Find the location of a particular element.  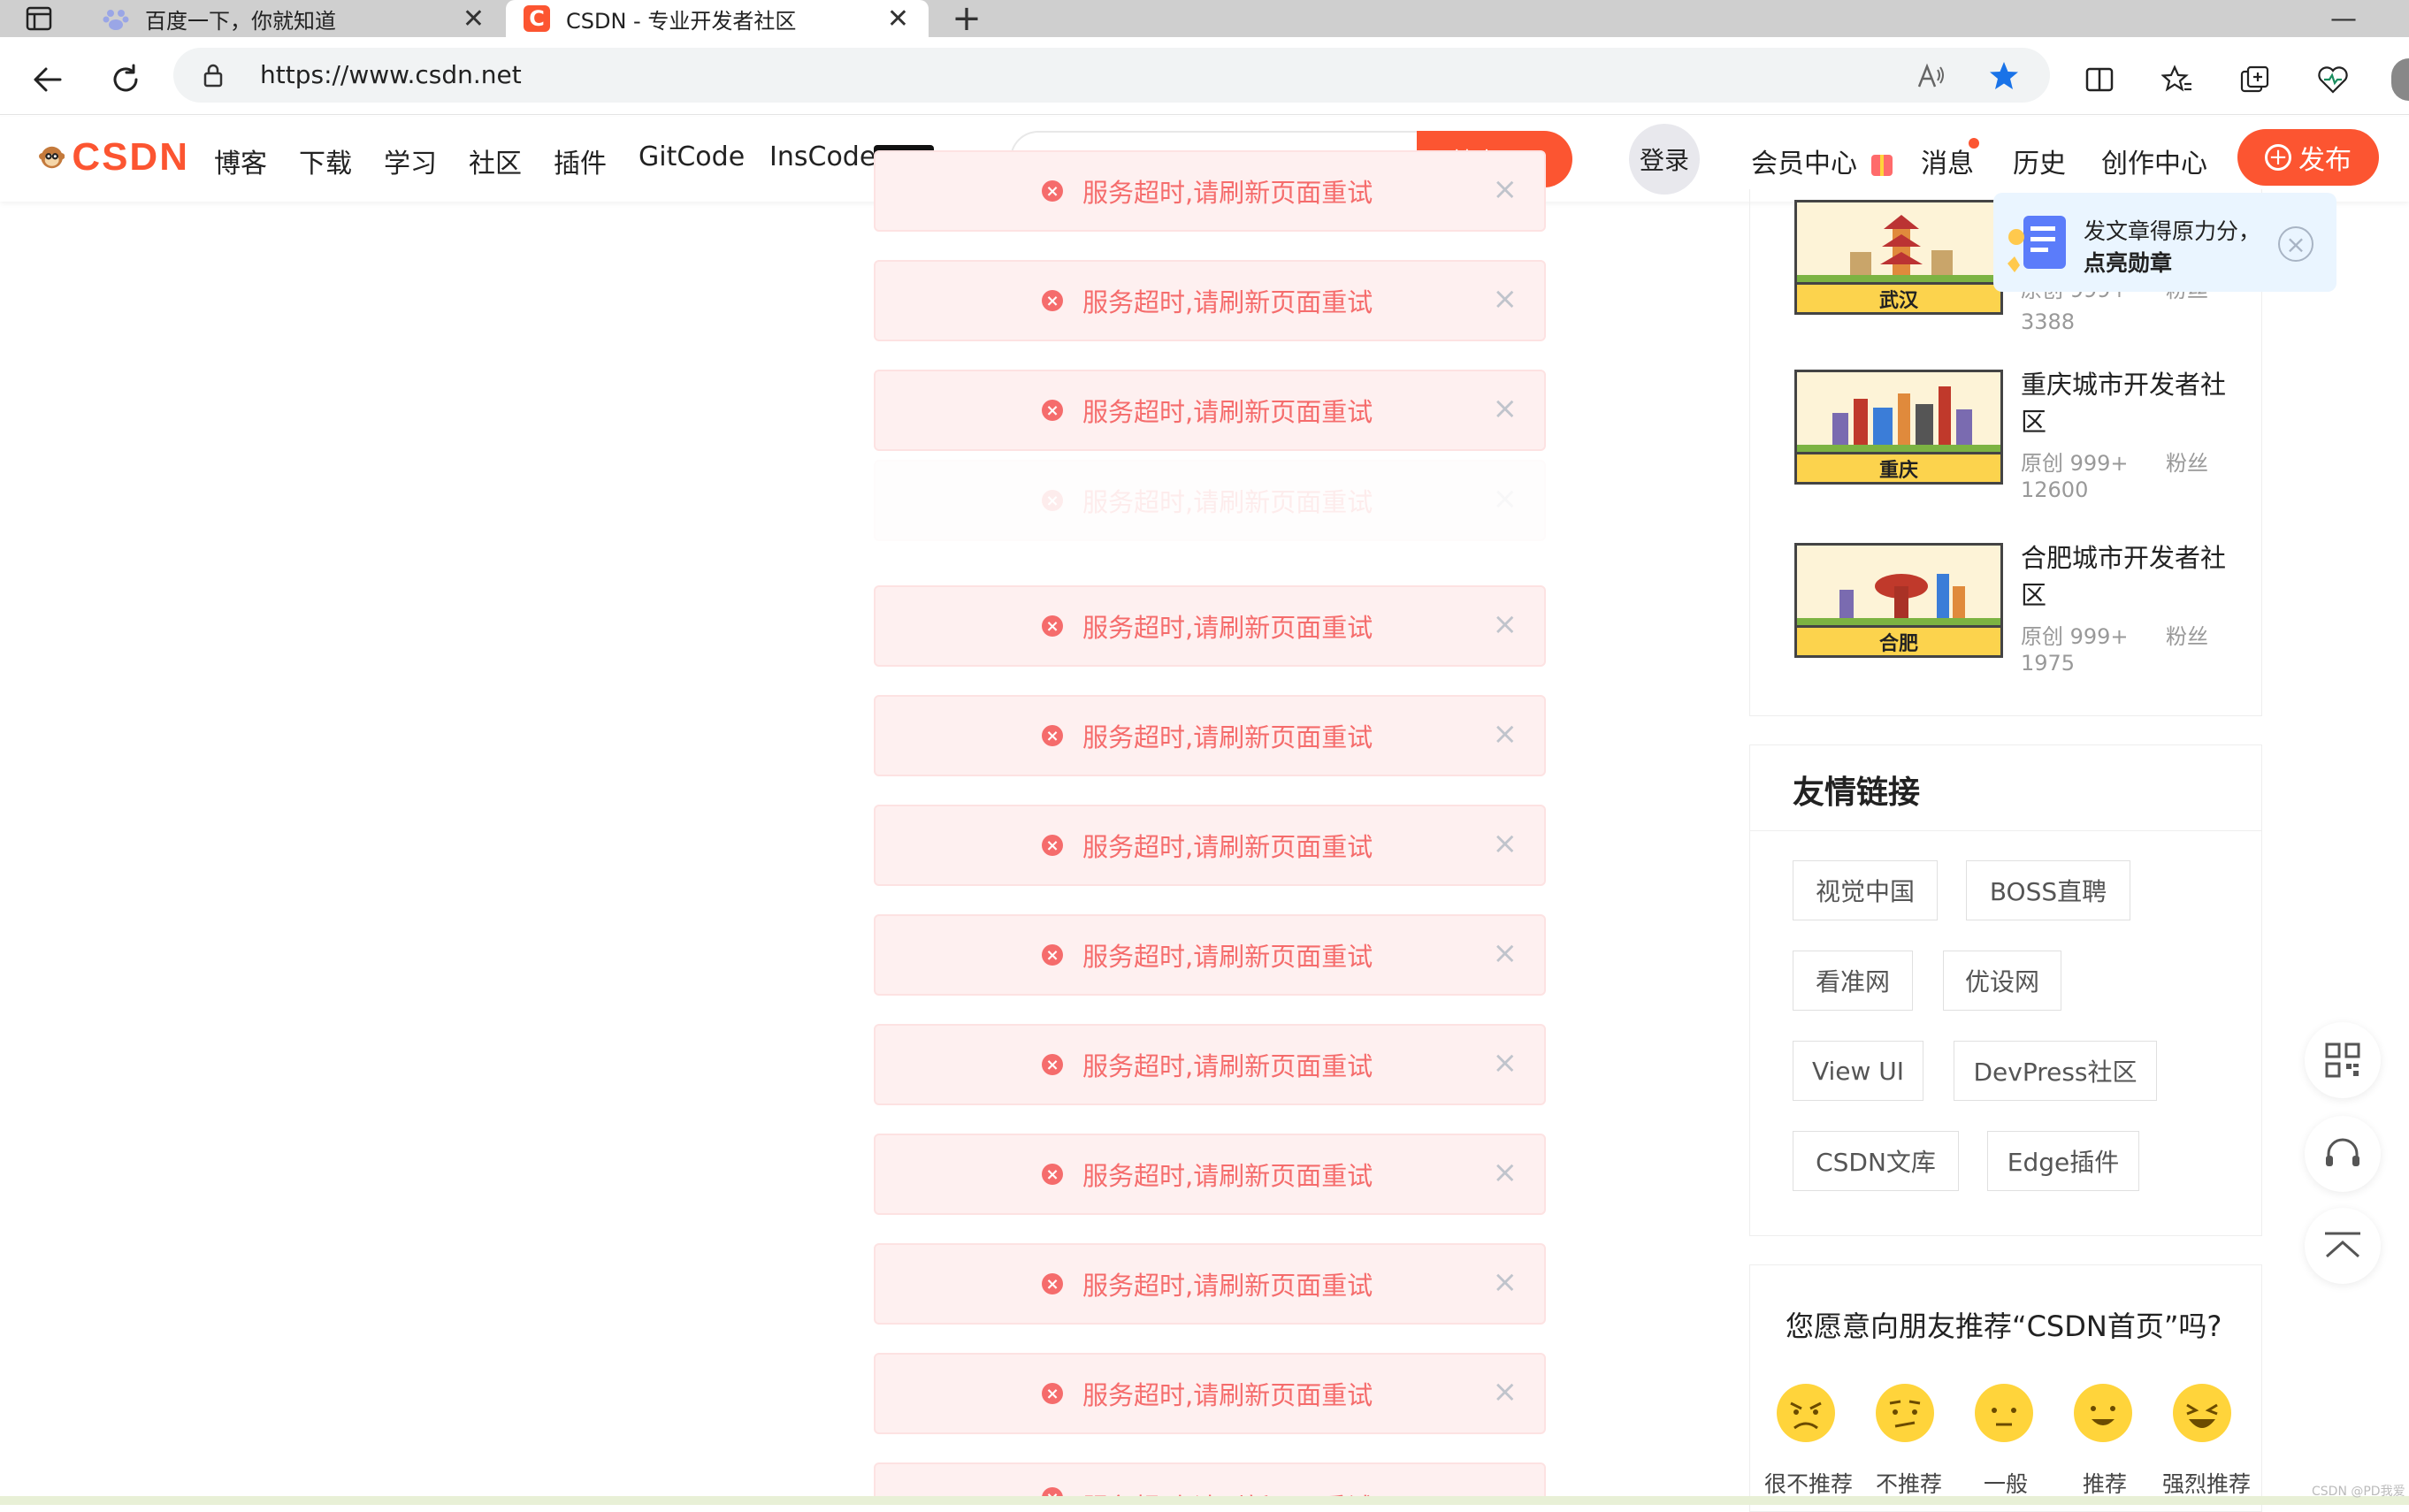

back-to-top-icon is located at coordinates (2343, 1245).